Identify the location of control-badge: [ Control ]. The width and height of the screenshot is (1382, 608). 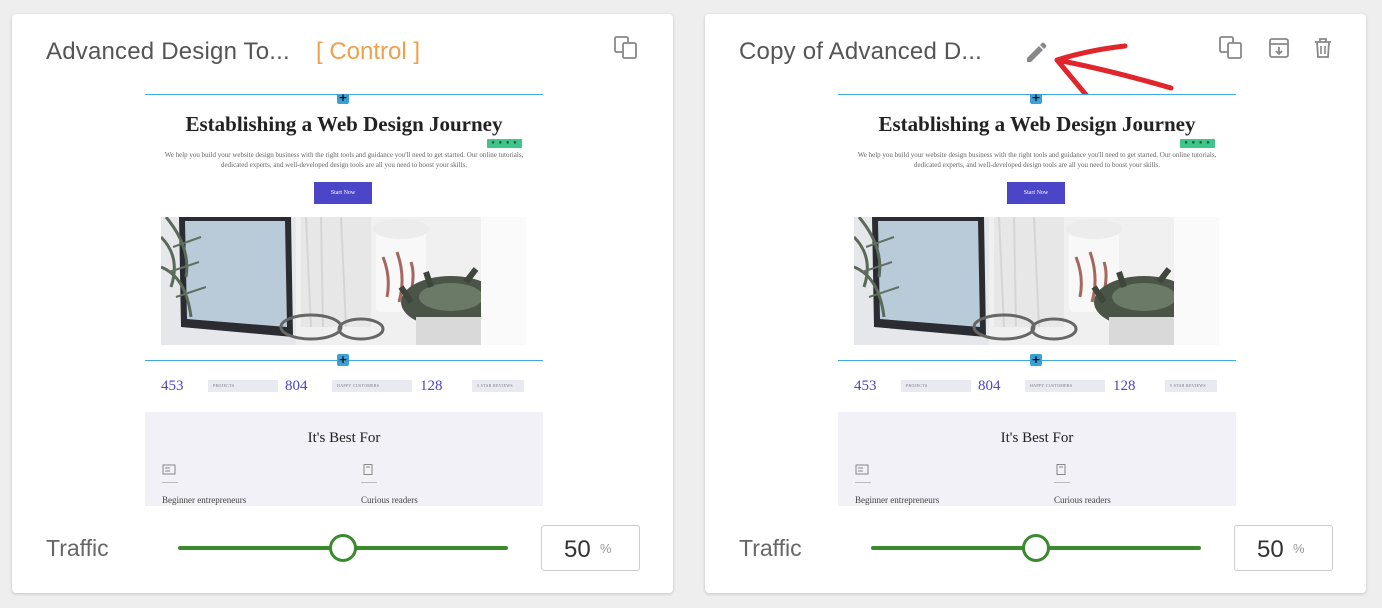
(368, 51).